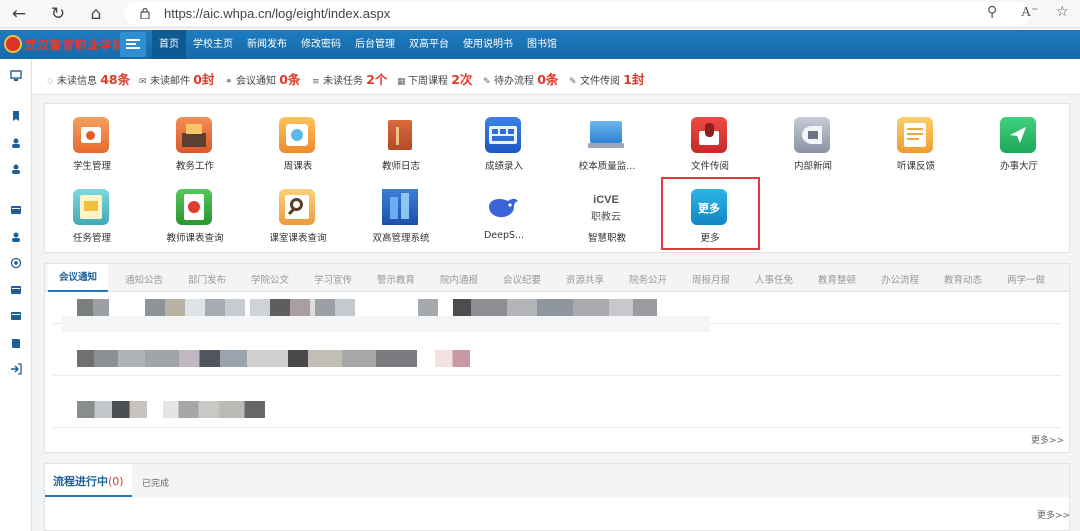  What do you see at coordinates (429, 44) in the screenshot?
I see `nav-item-double-high: 双高平台` at bounding box center [429, 44].